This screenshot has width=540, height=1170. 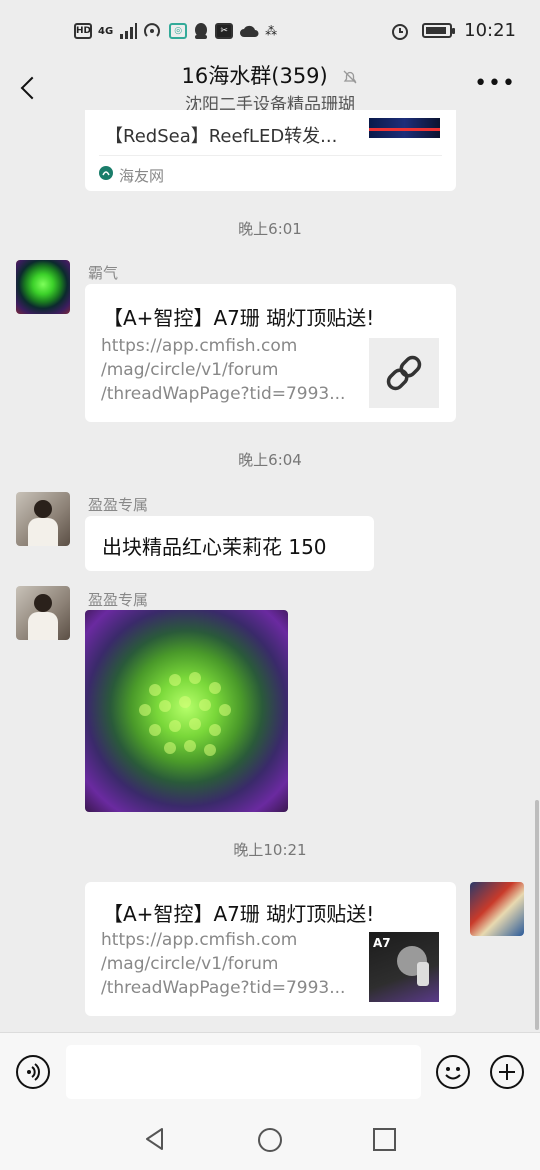 I want to click on capcut-icon: ✂, so click(x=224, y=31).